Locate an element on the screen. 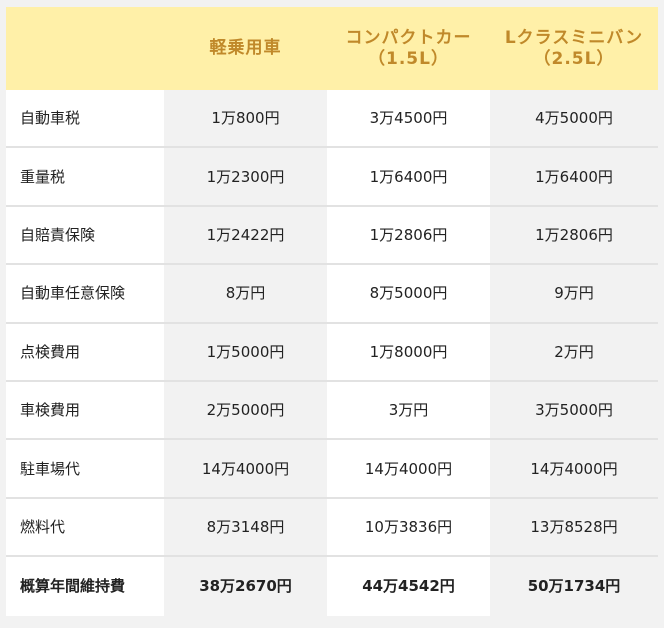  kei-car-value: 2万5000円 is located at coordinates (245, 410).